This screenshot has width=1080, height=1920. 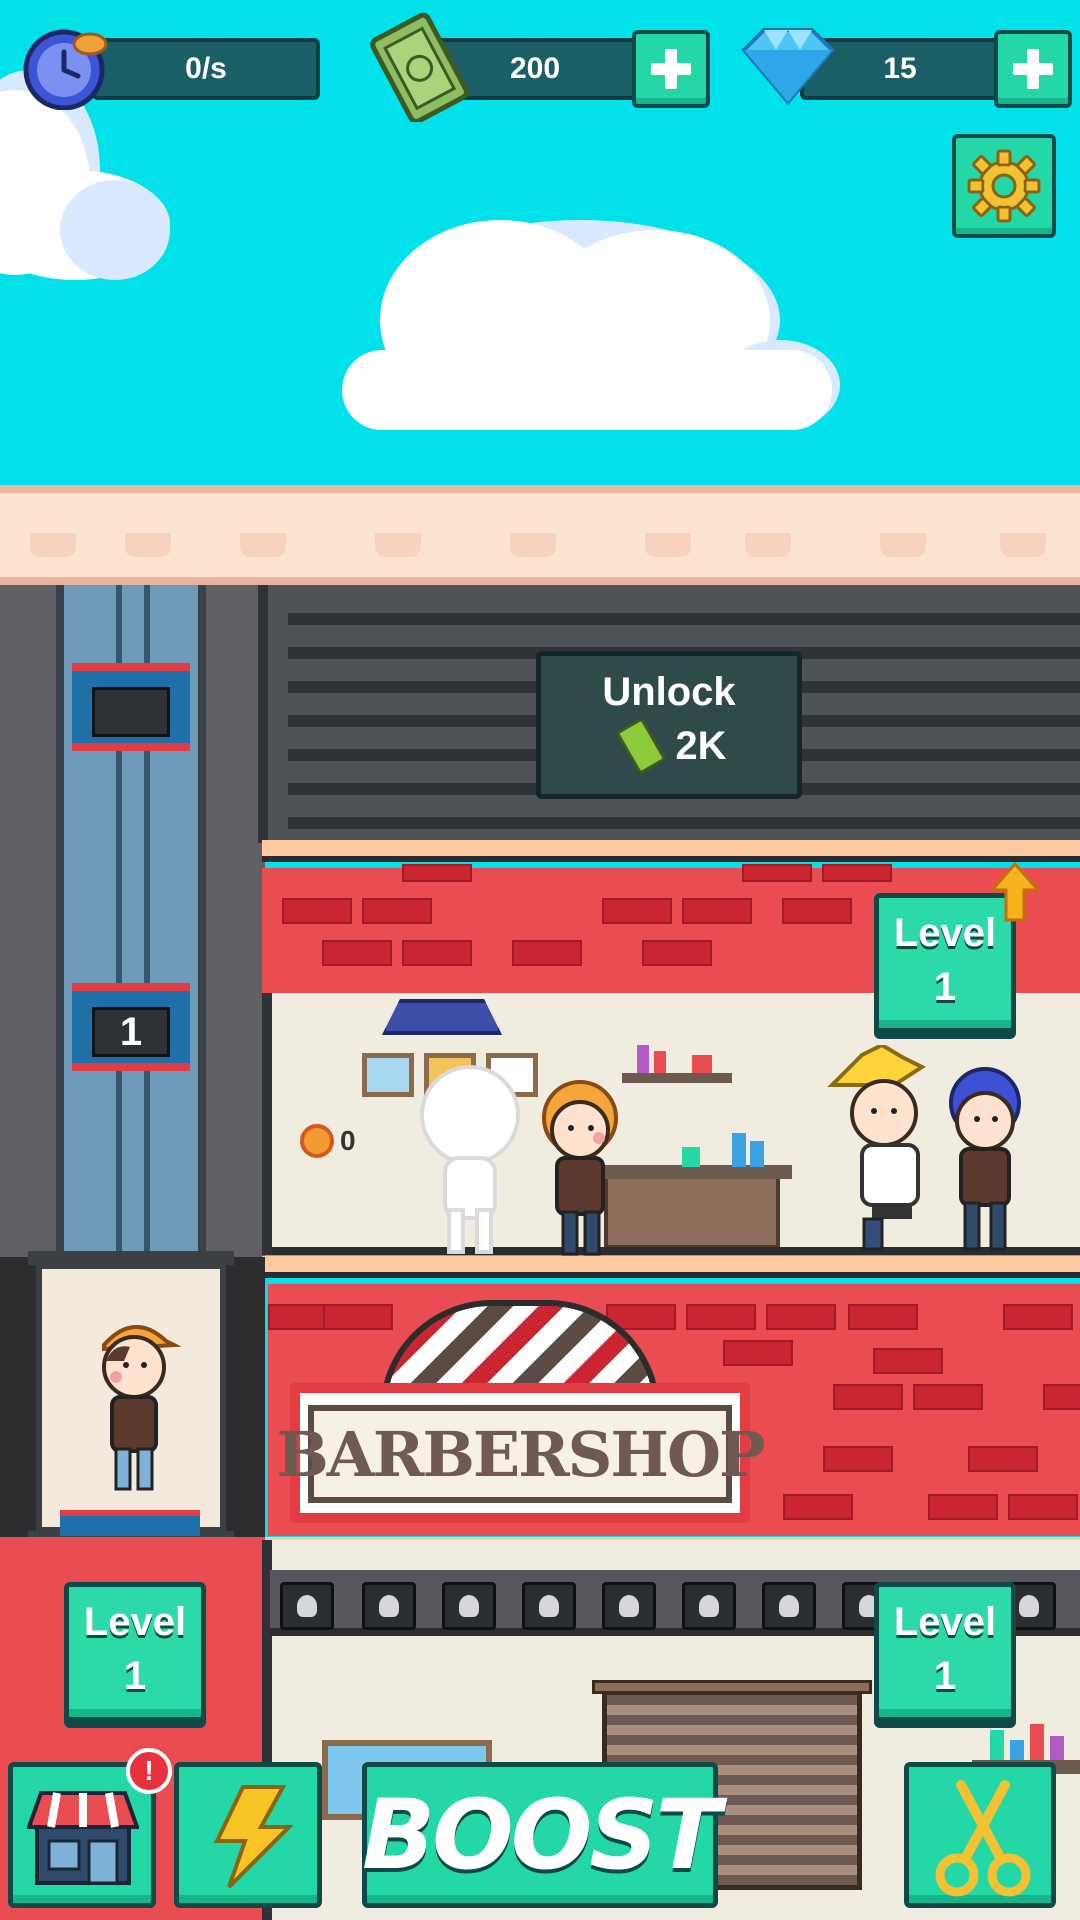 What do you see at coordinates (945, 1676) in the screenshot?
I see `room2-level-value: 1` at bounding box center [945, 1676].